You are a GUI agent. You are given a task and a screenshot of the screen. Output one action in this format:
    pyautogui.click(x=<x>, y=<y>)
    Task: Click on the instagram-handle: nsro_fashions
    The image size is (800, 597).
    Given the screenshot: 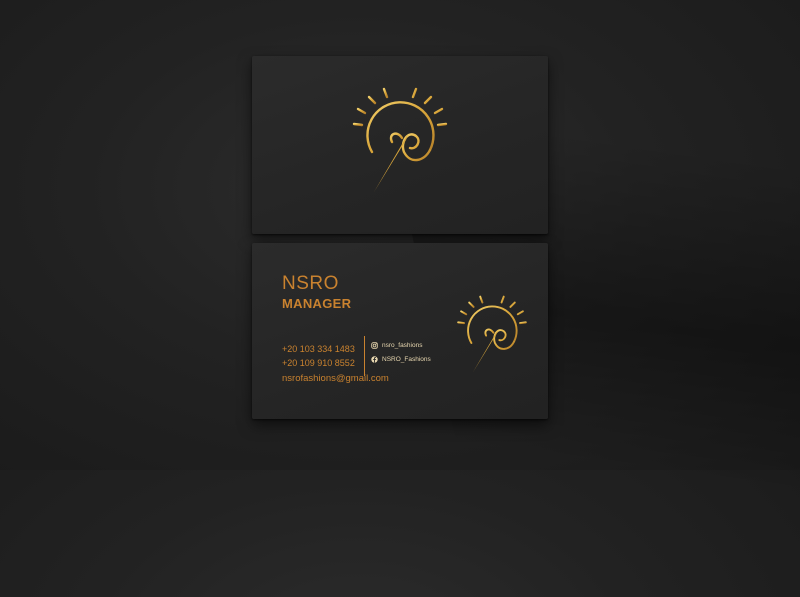 What is the action you would take?
    pyautogui.click(x=402, y=345)
    